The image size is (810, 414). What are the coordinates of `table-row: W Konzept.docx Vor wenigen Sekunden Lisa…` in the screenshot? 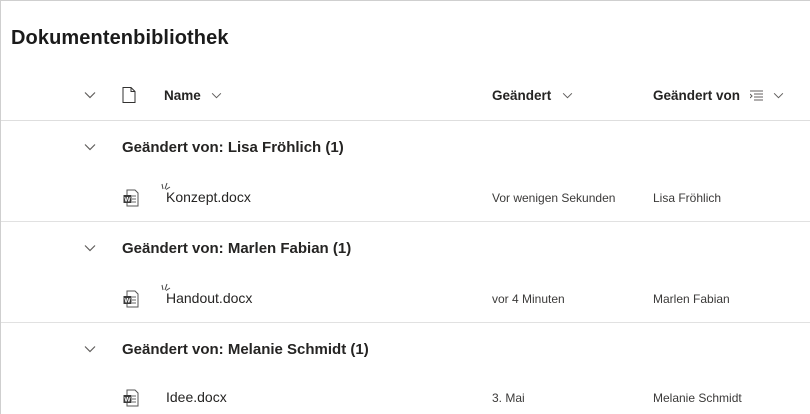 It's located at (405, 197).